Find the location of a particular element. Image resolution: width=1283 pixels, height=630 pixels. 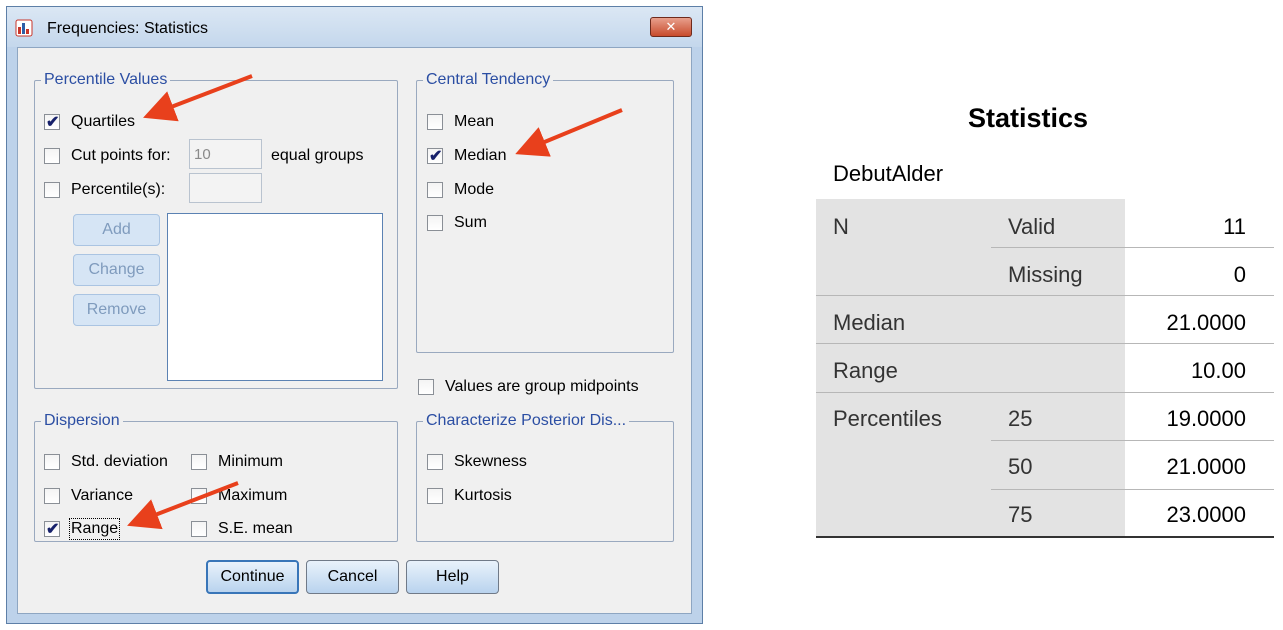

cut-points-input: 10 is located at coordinates (225, 154).